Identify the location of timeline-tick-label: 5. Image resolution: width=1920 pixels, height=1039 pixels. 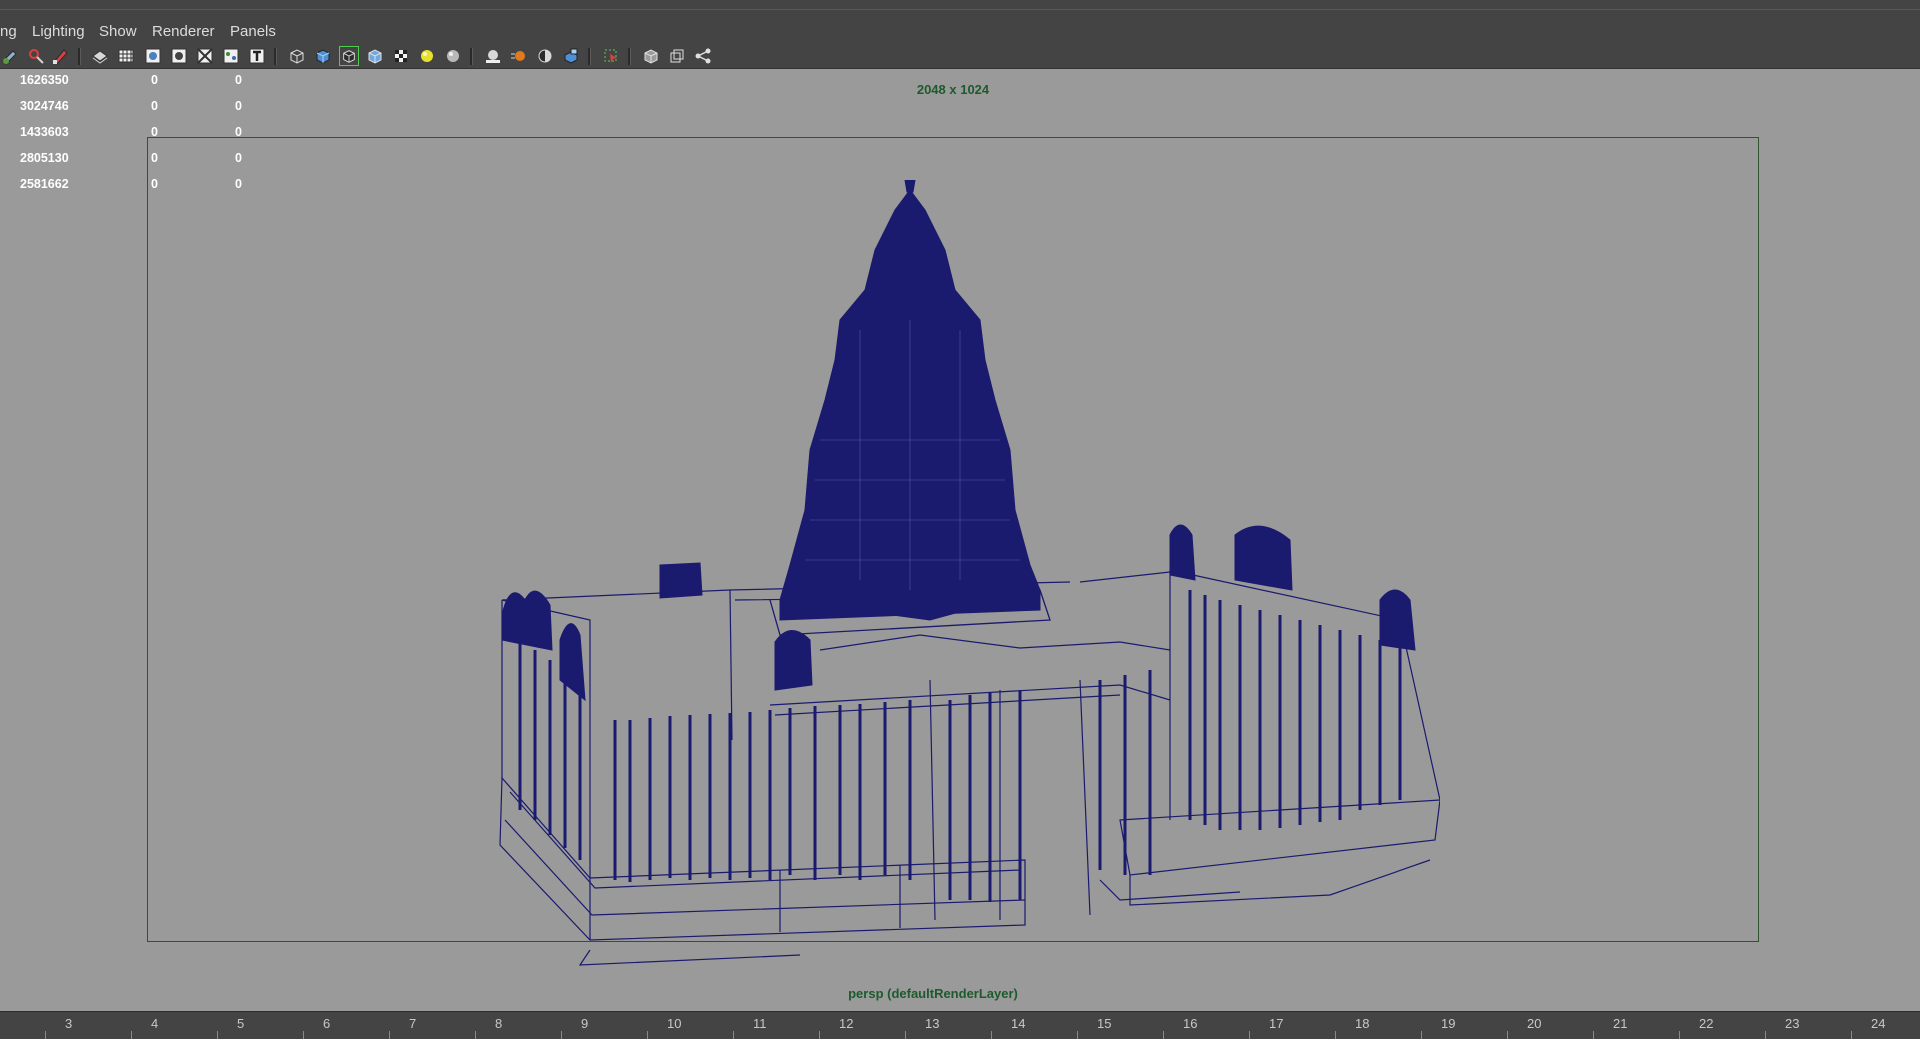
(241, 1023).